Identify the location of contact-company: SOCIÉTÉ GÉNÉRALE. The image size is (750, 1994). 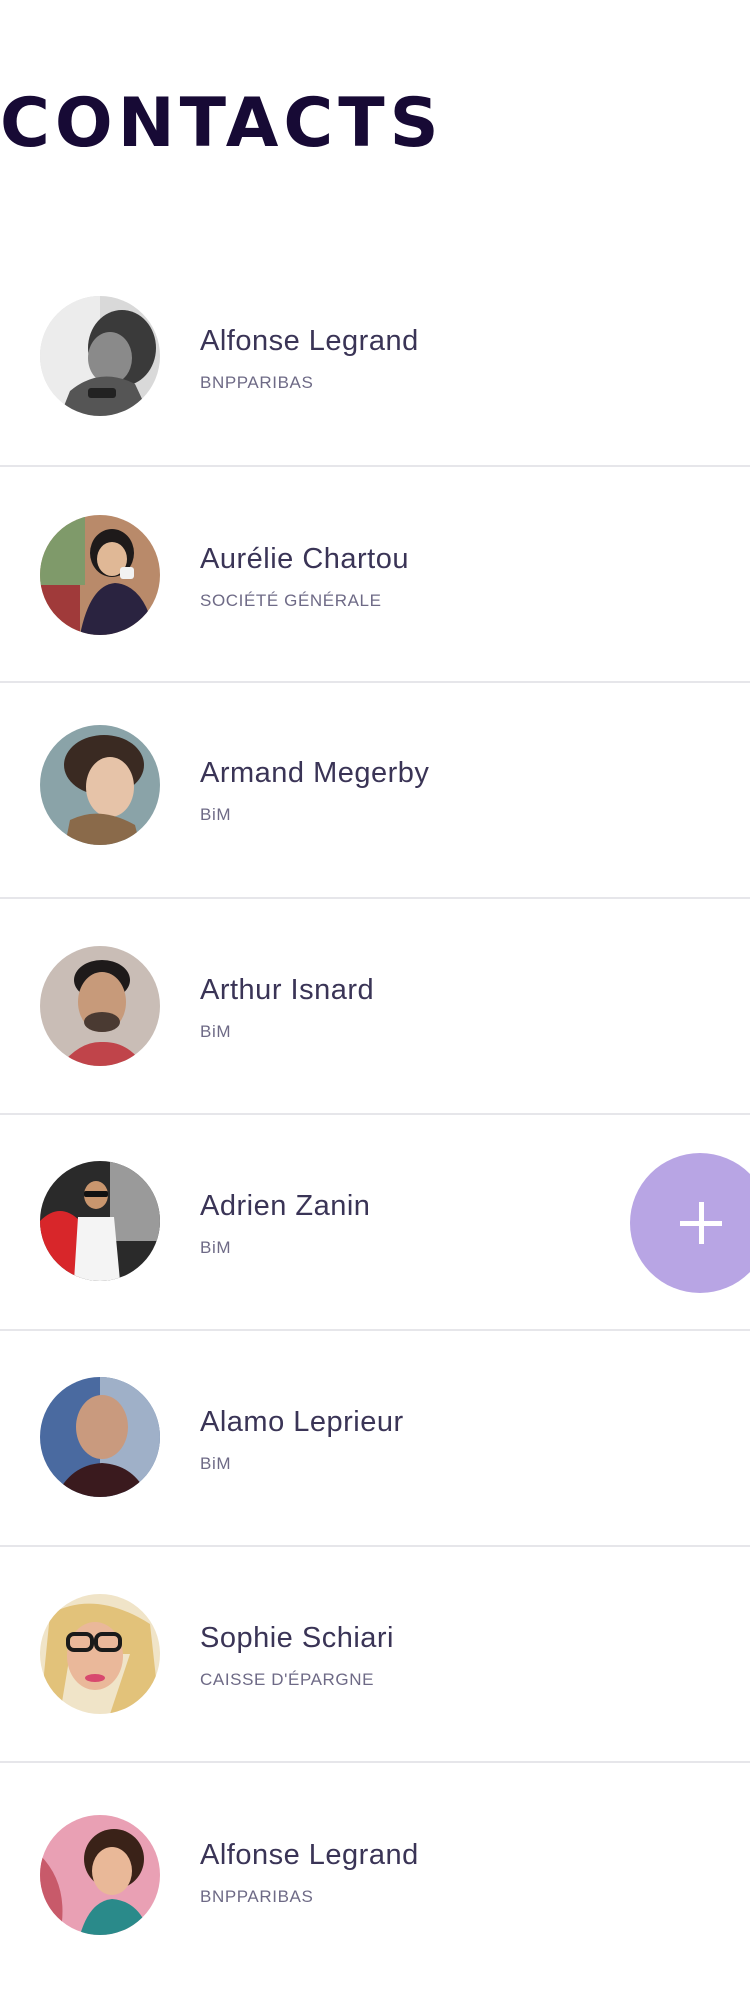
(291, 600).